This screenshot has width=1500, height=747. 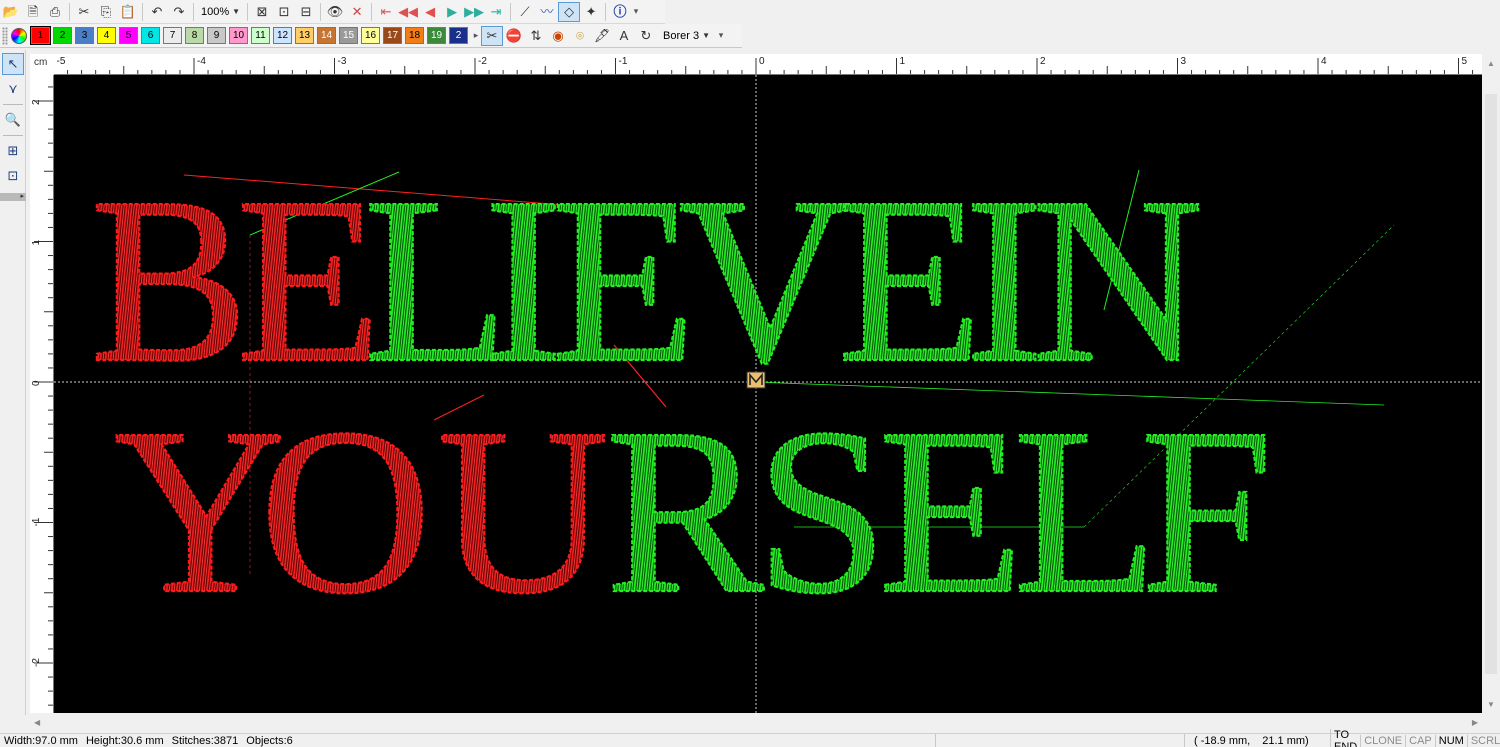 What do you see at coordinates (686, 36) in the screenshot?
I see `borer-dropdown: Borer 3 ▼` at bounding box center [686, 36].